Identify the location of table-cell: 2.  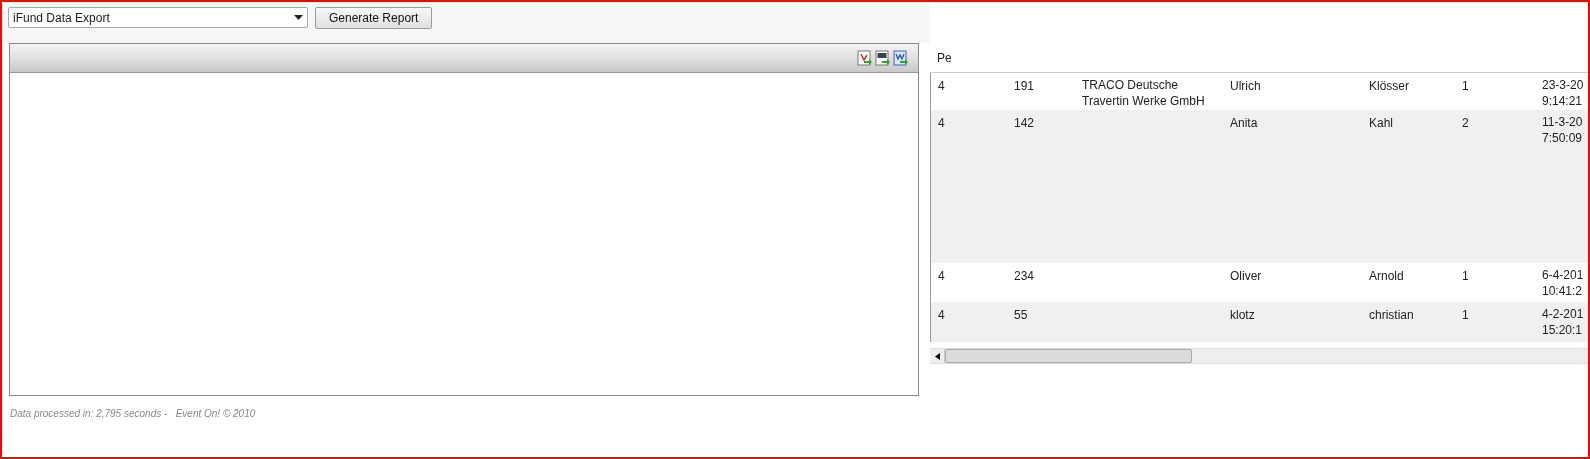
(1465, 123).